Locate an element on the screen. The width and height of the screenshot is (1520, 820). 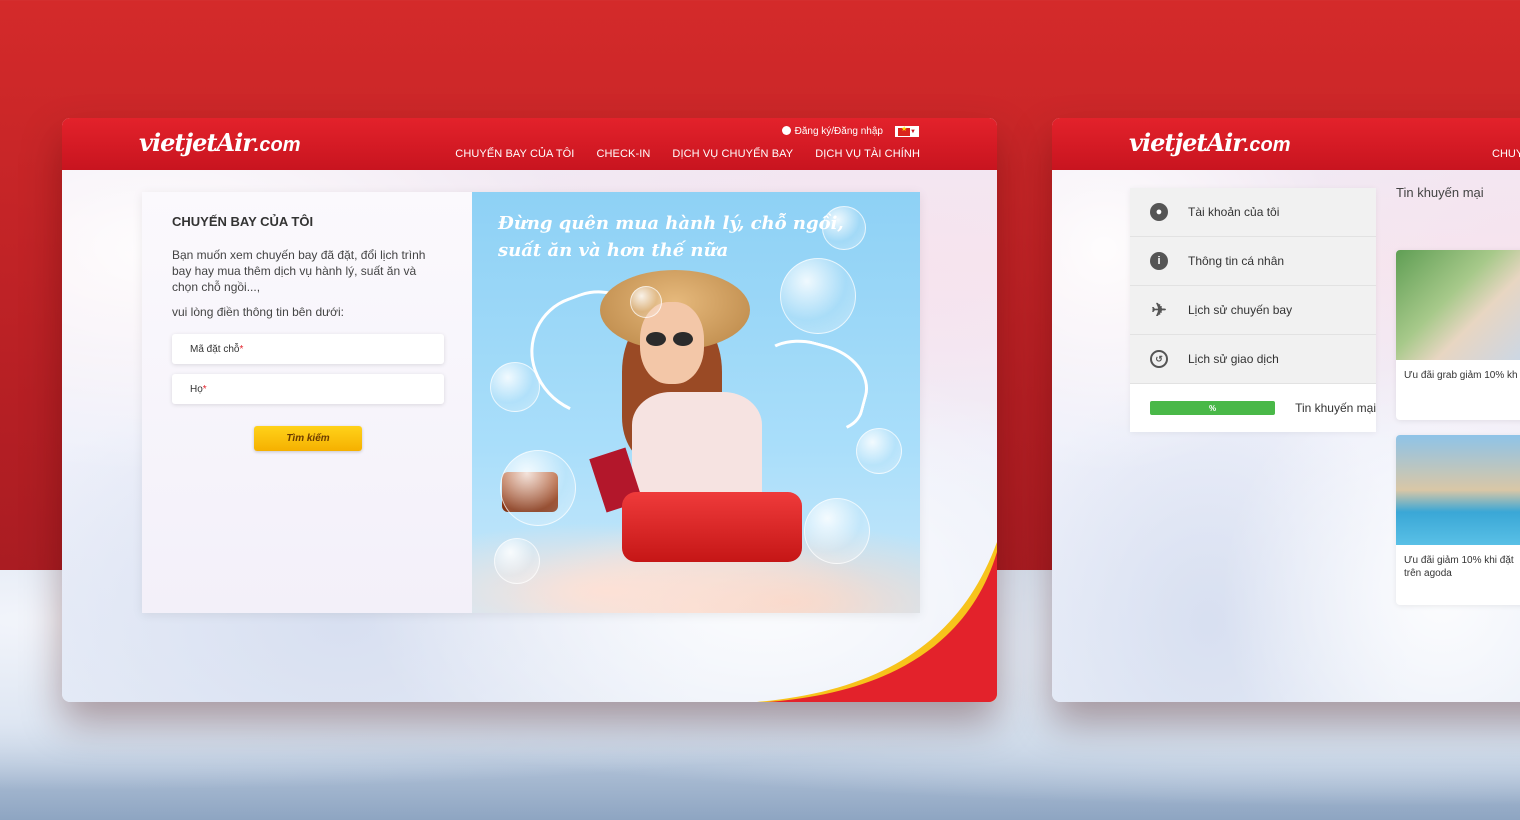
sidebar-item-my-account: ● Tài khoản của tôi is located at coordinates (1253, 212).